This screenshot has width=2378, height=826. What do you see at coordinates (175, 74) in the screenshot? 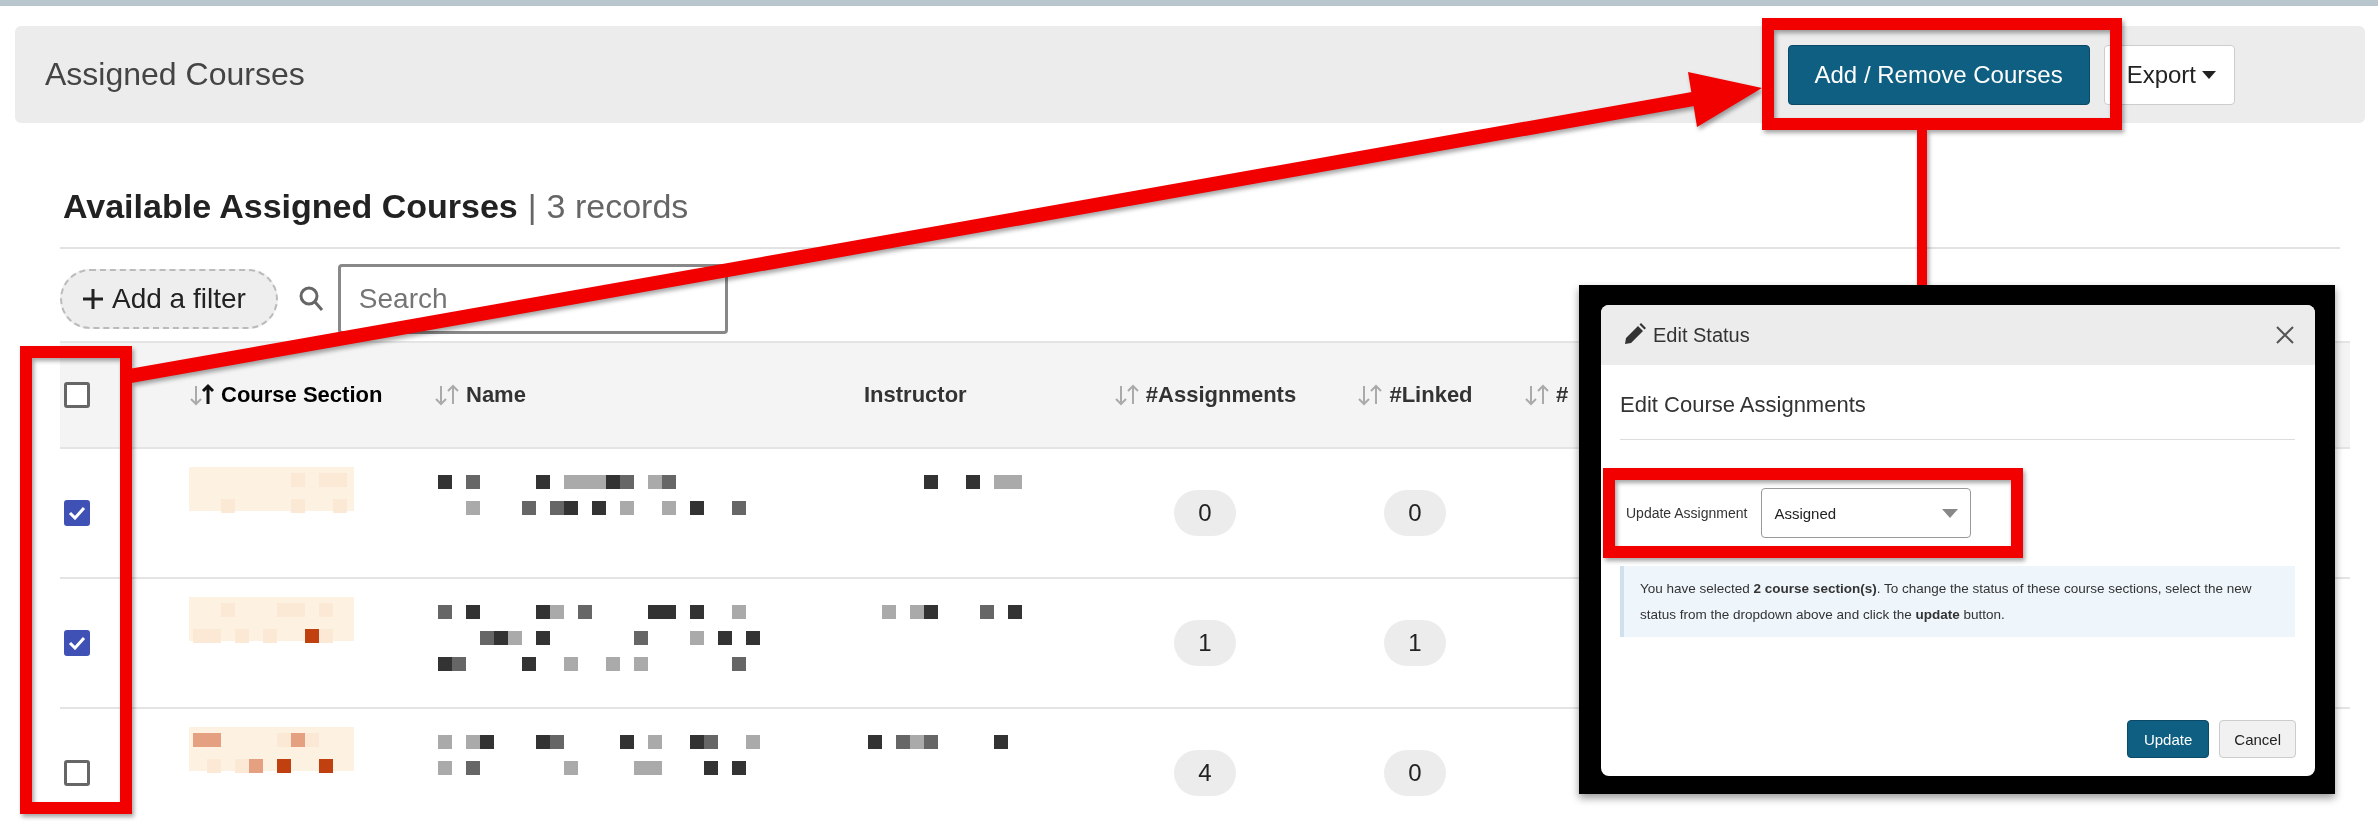
I see `page-title: Assigned Courses` at bounding box center [175, 74].